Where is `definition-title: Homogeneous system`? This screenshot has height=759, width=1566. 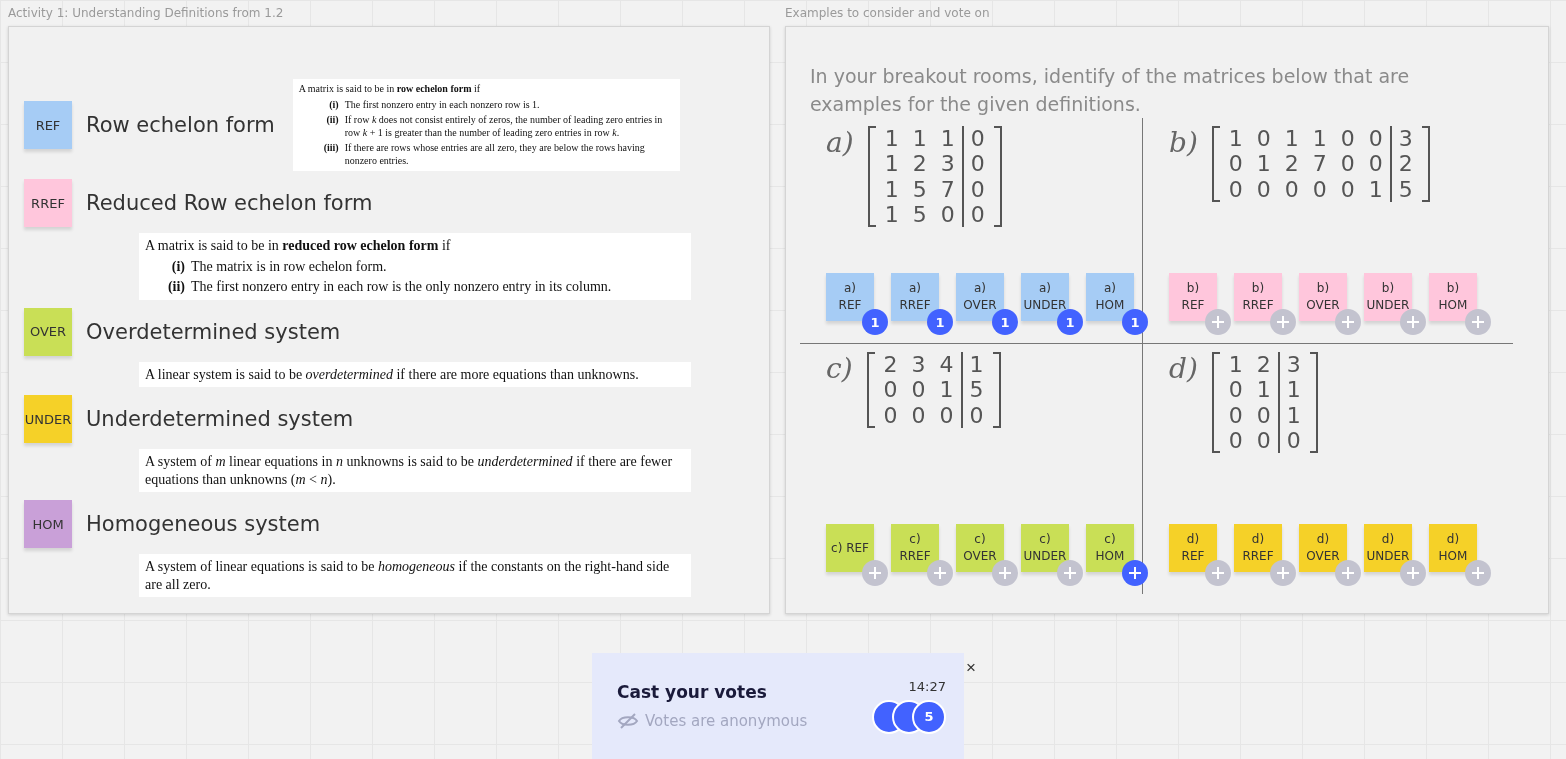 definition-title: Homogeneous system is located at coordinates (203, 524).